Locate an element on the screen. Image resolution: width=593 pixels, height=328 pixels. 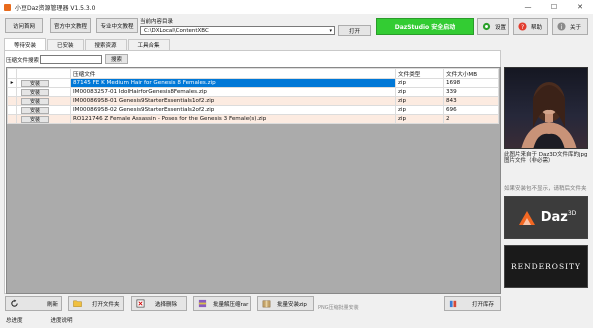
preview-caption: 此图片来自于 Daz3D文件库的jpg图片文件（非必需） is located at coordinates (546, 158).